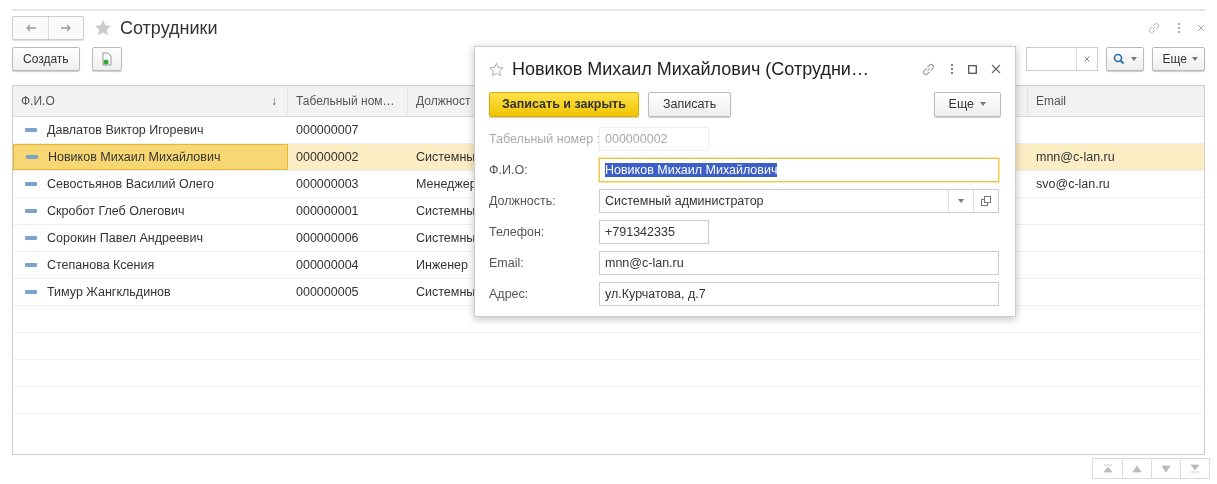 The width and height of the screenshot is (1217, 484). Describe the element at coordinates (125, 238) in the screenshot. I see `table-cell: Сорокин Павел Андреевич` at that location.